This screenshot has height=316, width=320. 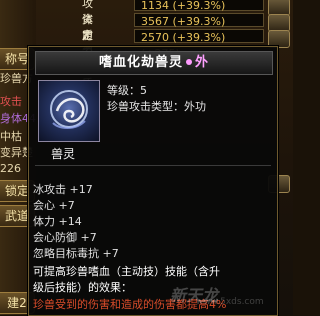 I want to click on stat-line: 体力 +14, so click(x=57, y=221).